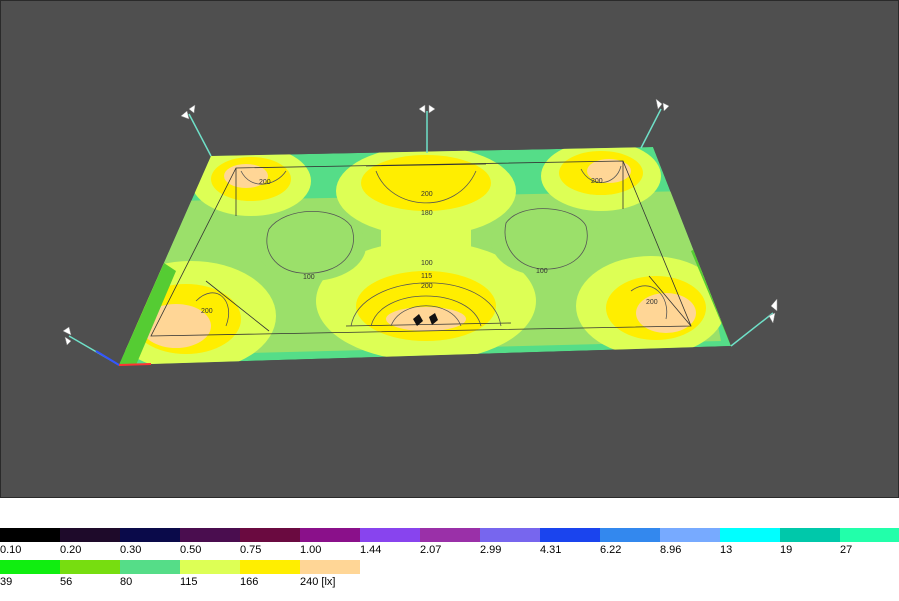 The image size is (899, 601). What do you see at coordinates (546, 241) in the screenshot?
I see `zone-right-pad` at bounding box center [546, 241].